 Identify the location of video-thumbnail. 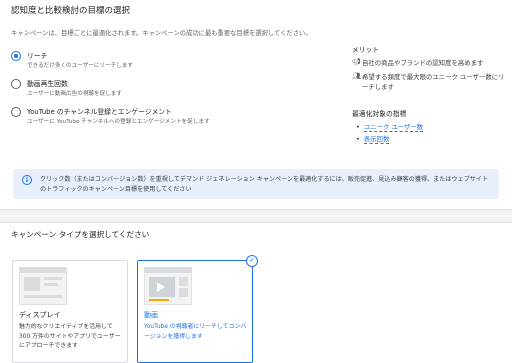
(168, 286).